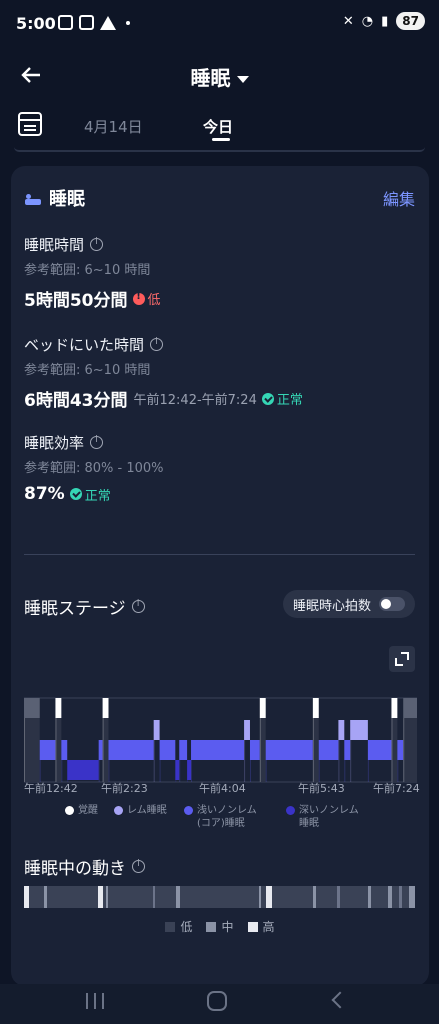 The image size is (439, 1024). I want to click on page-title: 睡眠, so click(210, 78).